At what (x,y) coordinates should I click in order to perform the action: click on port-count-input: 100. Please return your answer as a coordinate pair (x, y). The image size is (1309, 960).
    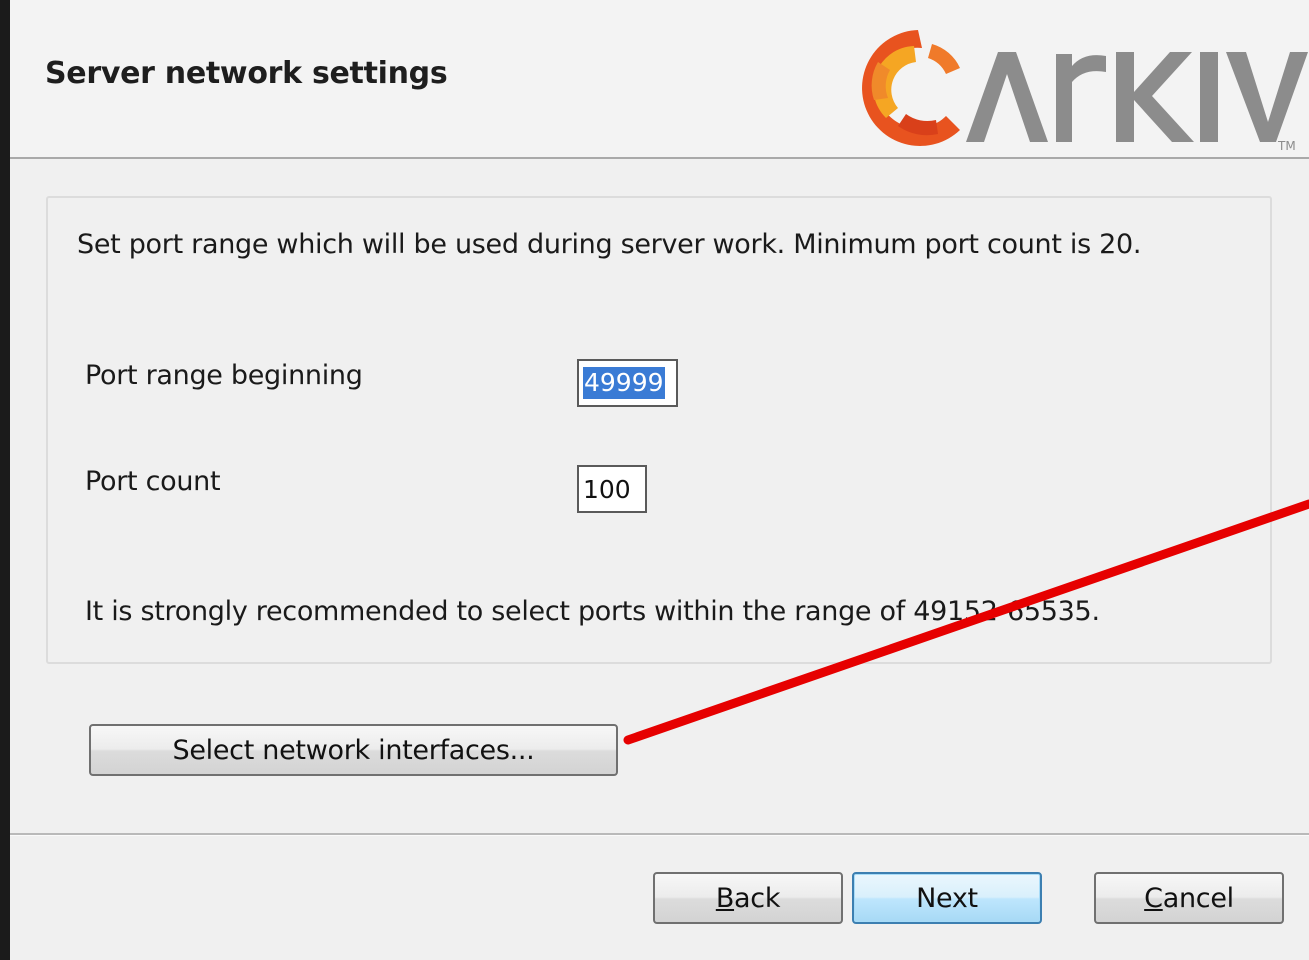
    Looking at the image, I should click on (612, 489).